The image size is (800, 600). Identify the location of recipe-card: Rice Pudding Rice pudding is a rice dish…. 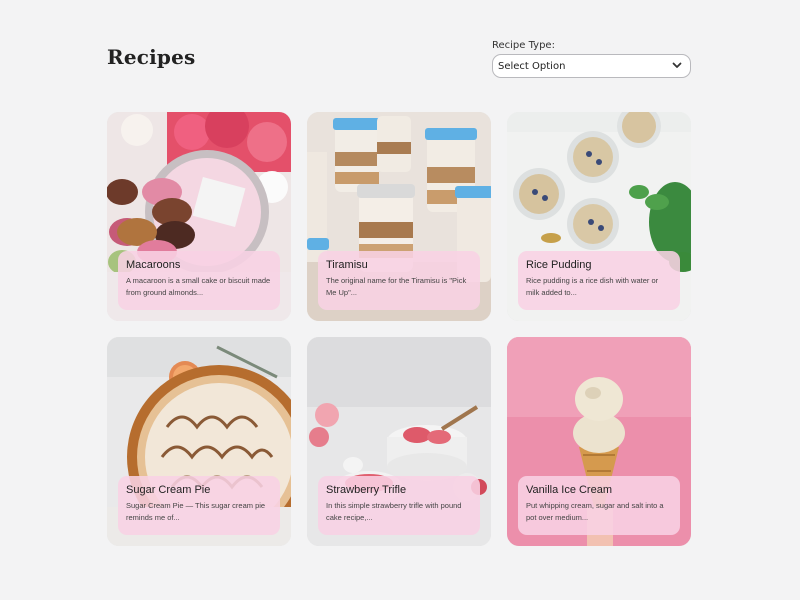
(599, 216).